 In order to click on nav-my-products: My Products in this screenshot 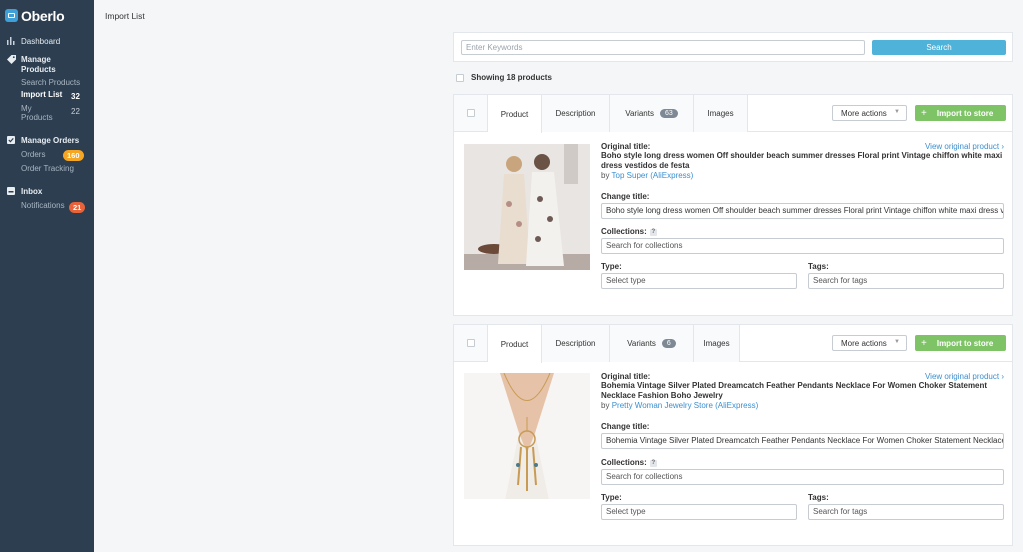, I will do `click(41, 113)`.